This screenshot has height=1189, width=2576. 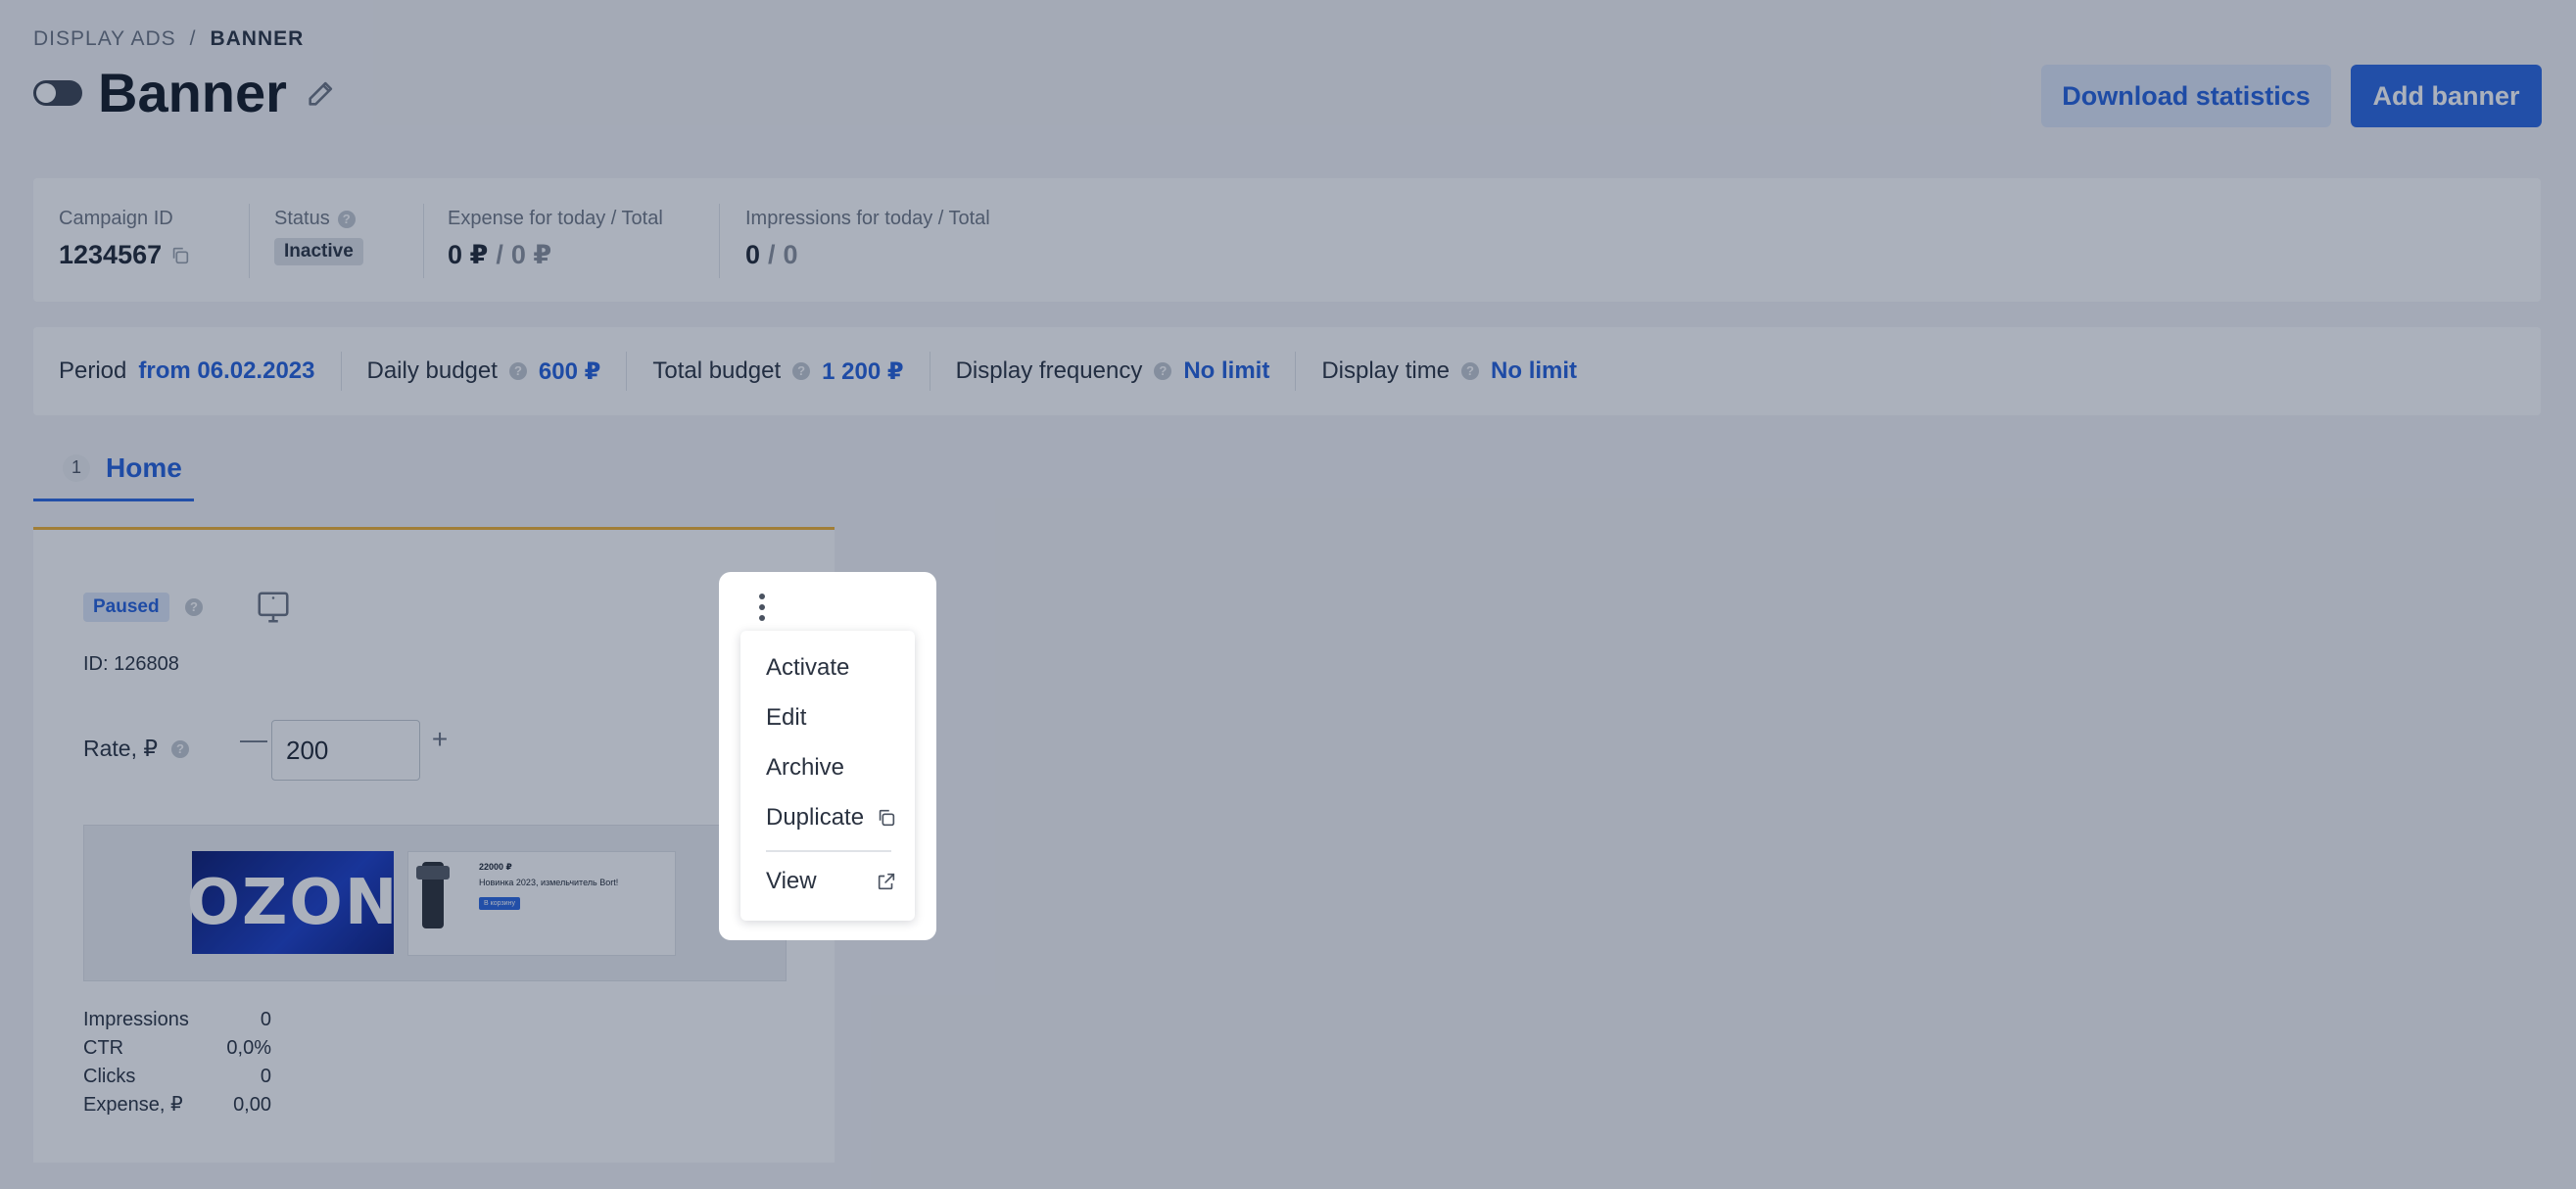 What do you see at coordinates (832, 882) in the screenshot?
I see `menu-item-view: View` at bounding box center [832, 882].